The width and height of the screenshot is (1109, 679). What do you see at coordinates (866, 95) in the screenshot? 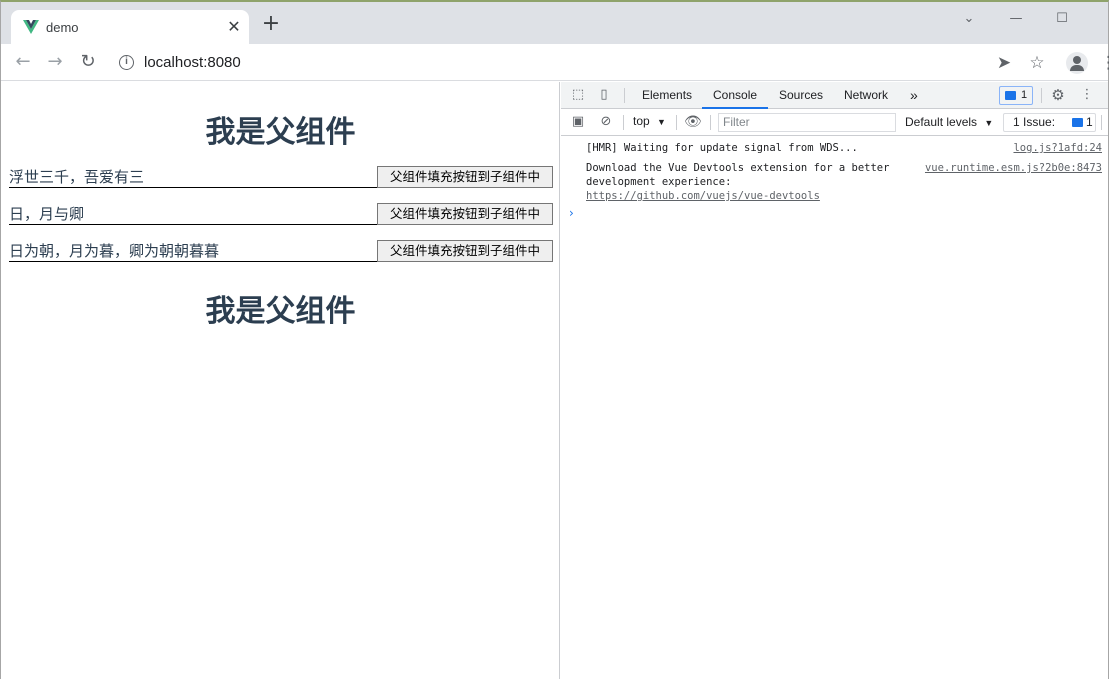
I see `tab-network: Network` at bounding box center [866, 95].